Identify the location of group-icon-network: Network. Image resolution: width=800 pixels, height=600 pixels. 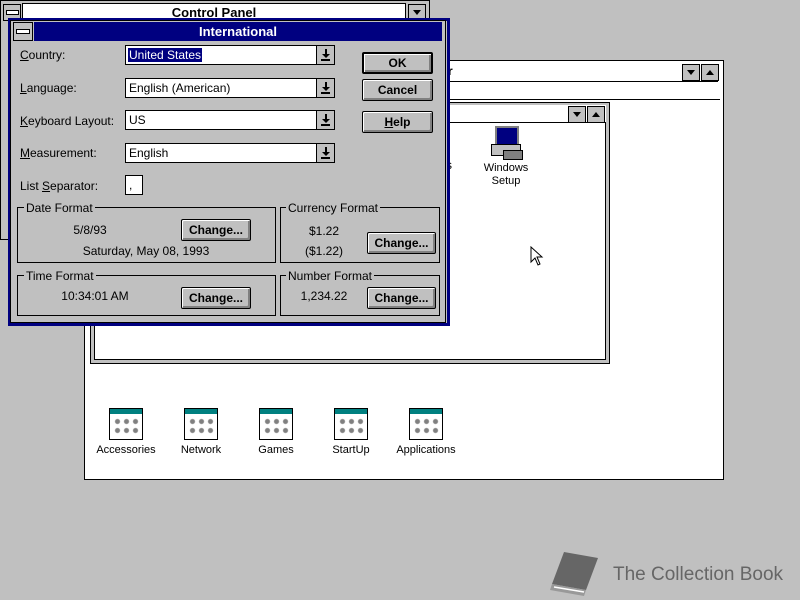
(201, 432).